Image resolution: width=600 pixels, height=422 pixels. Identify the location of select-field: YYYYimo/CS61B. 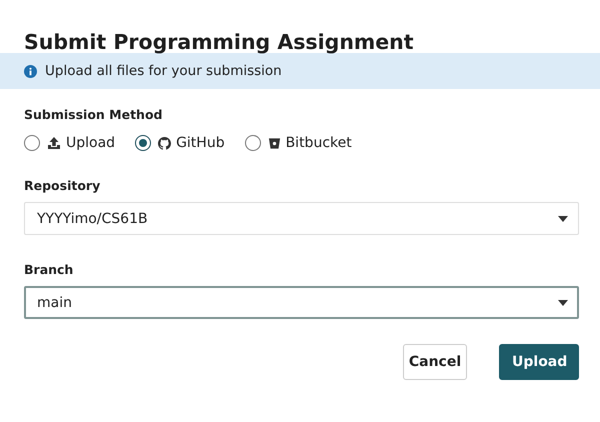
(301, 218).